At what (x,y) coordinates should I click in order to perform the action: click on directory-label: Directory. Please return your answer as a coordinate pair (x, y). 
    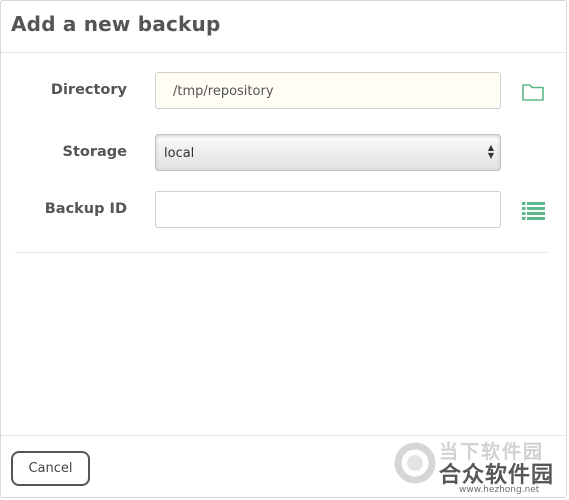
    Looking at the image, I should click on (88, 90).